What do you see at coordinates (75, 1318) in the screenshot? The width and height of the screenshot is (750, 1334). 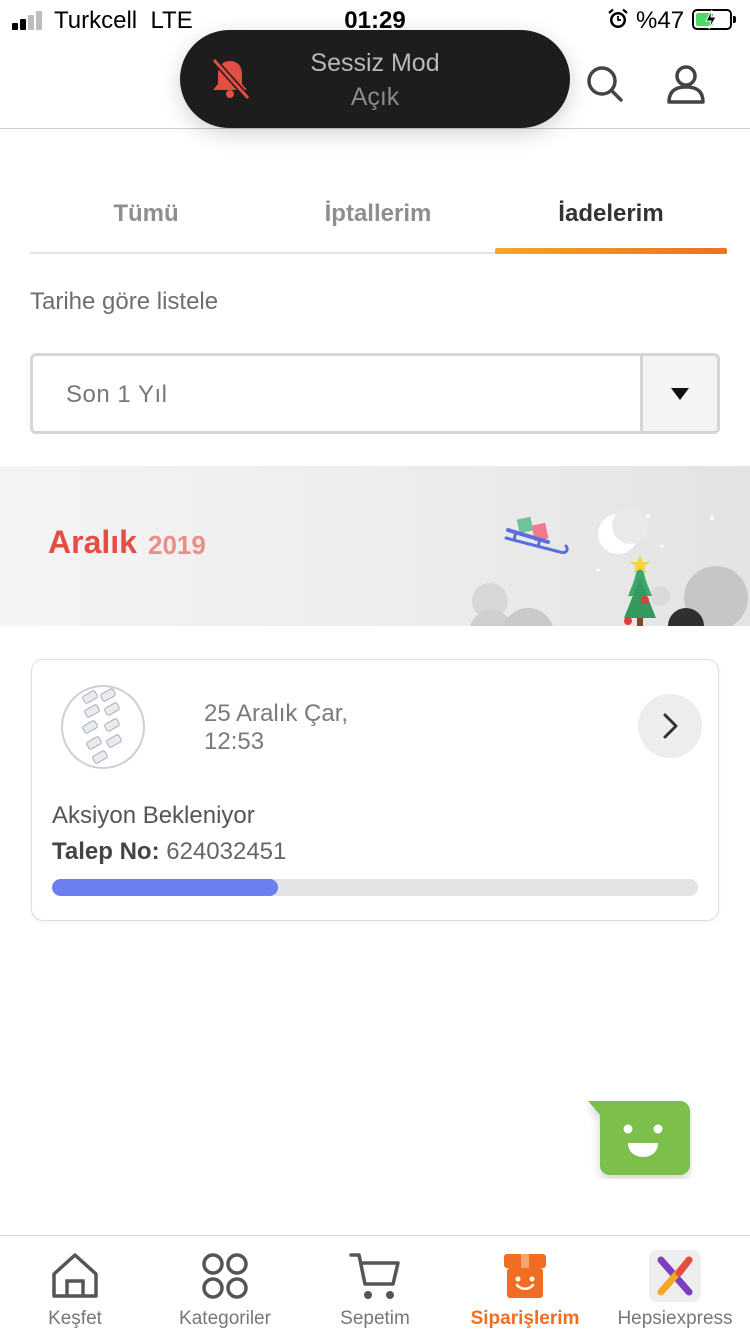 I see `nav-label-discover: Keşfet` at bounding box center [75, 1318].